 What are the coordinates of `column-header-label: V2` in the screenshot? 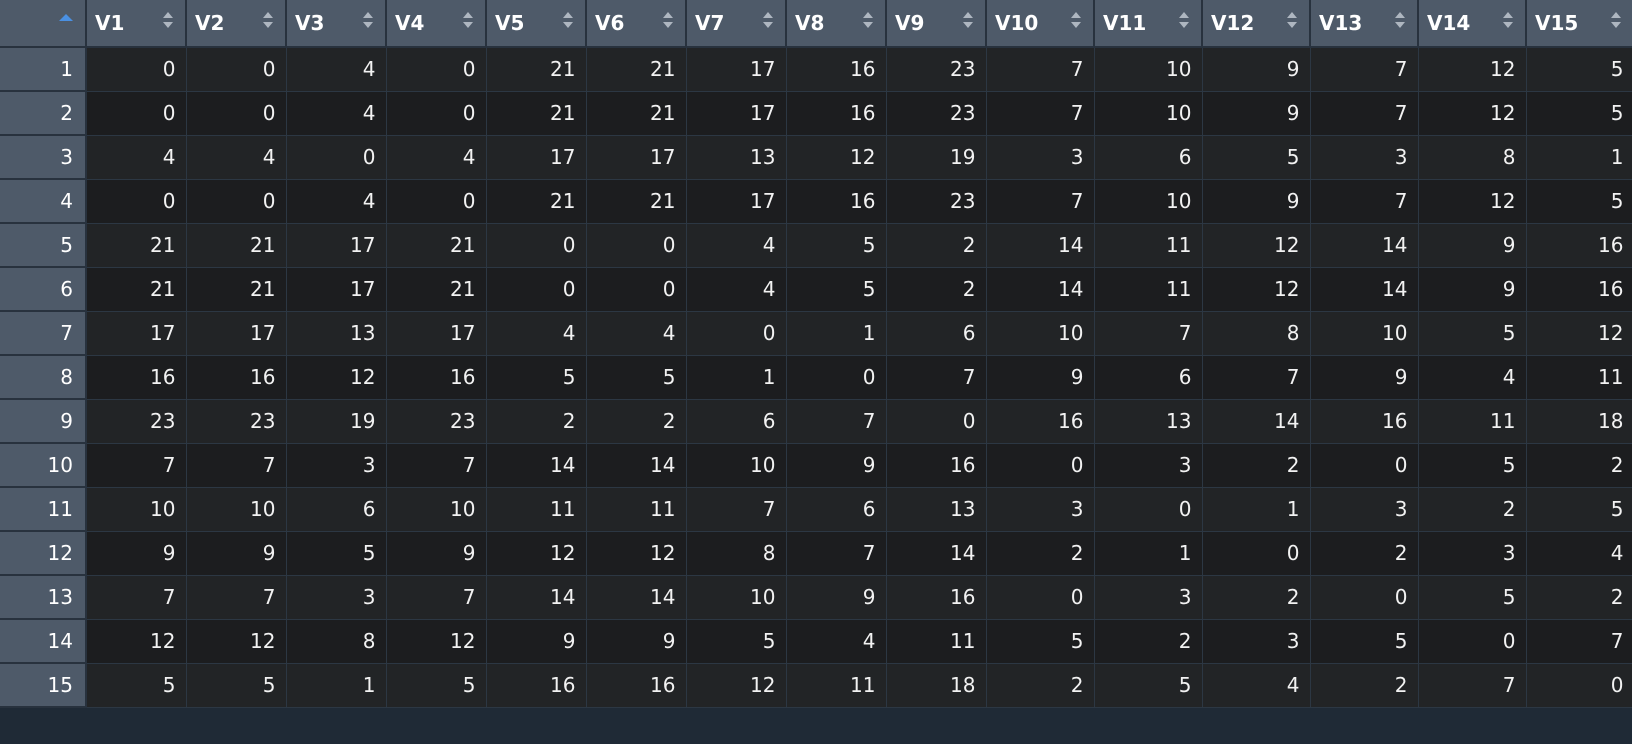 It's located at (210, 23).